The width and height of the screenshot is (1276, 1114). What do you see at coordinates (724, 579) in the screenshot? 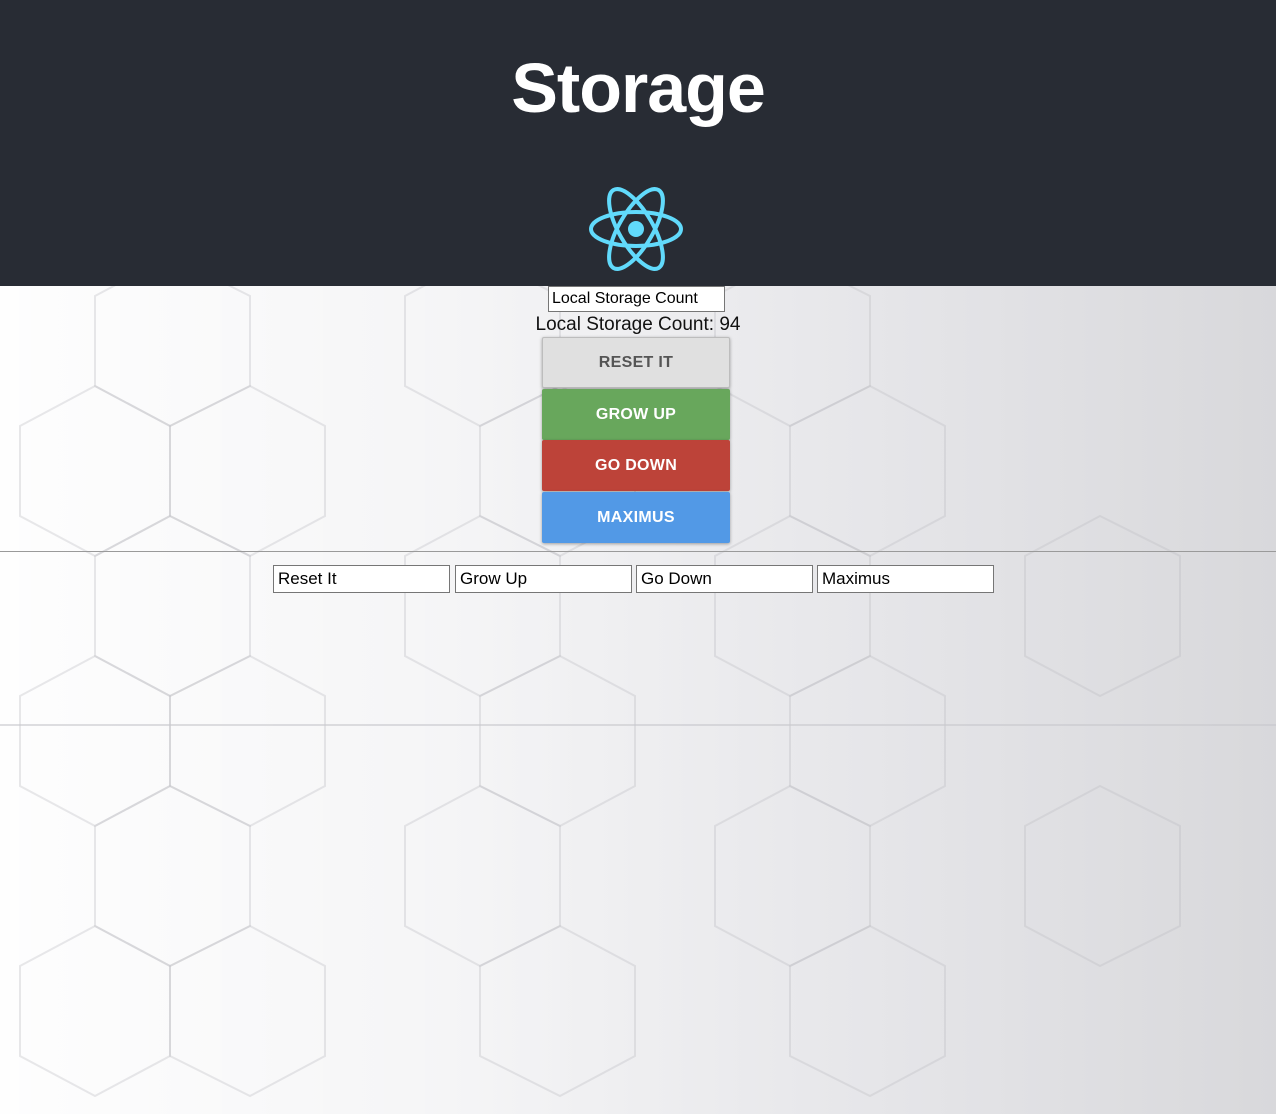
I see `go-down-field` at bounding box center [724, 579].